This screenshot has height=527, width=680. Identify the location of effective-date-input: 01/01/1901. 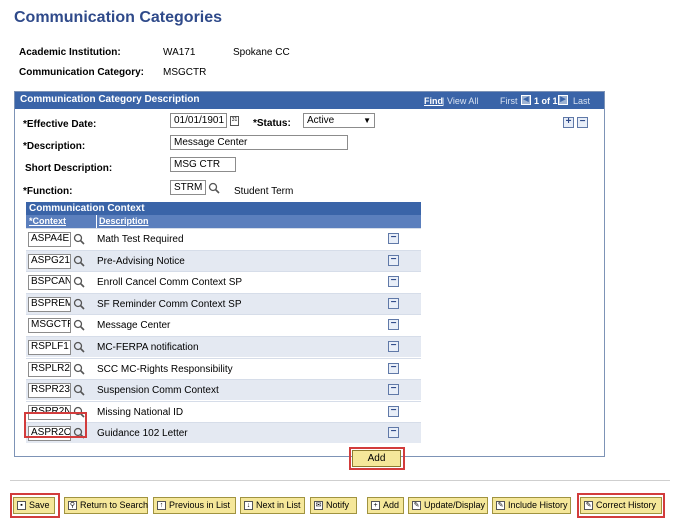
(198, 120).